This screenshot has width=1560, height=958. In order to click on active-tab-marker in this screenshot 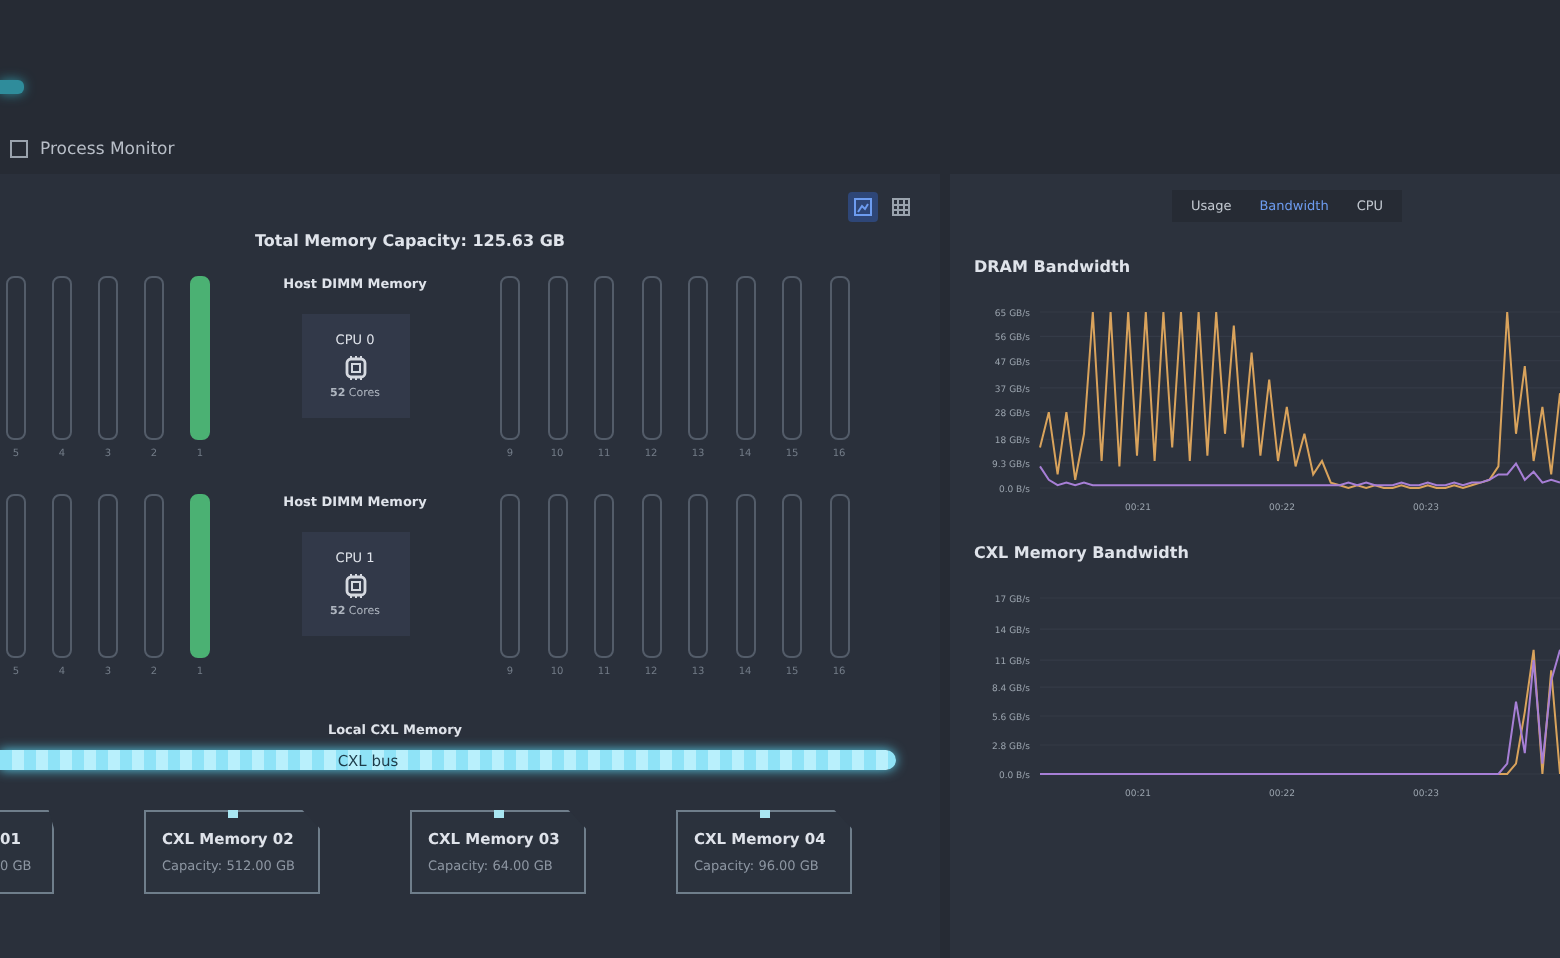, I will do `click(12, 87)`.